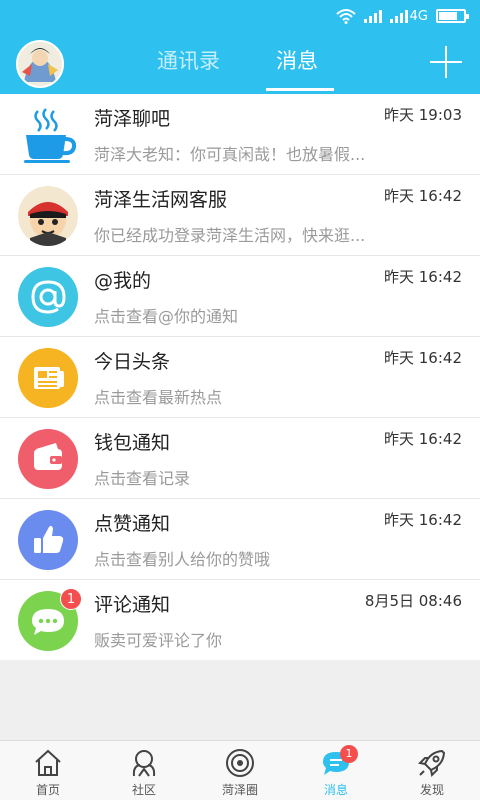 Image resolution: width=480 pixels, height=800 pixels. Describe the element at coordinates (349, 754) in the screenshot. I see `tab-badge: 1` at that location.